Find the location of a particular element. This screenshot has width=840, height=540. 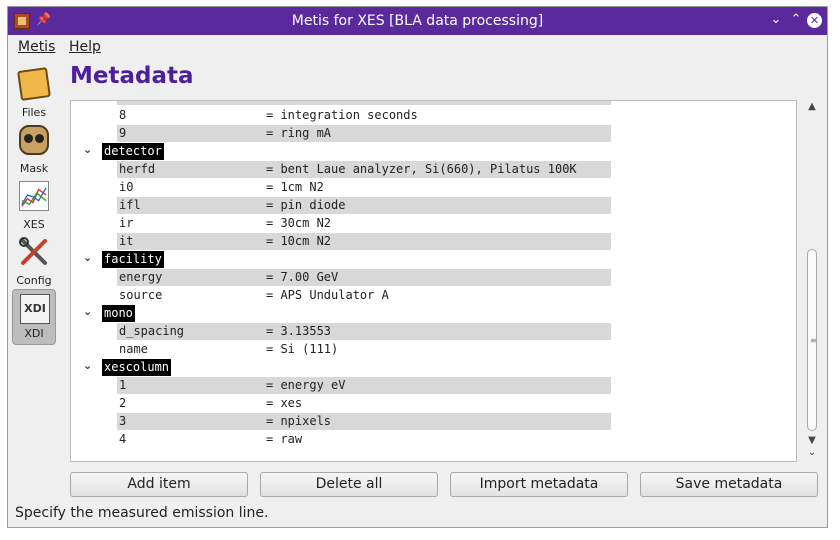

tree-item-row: 3 = npixels is located at coordinates (433, 422).